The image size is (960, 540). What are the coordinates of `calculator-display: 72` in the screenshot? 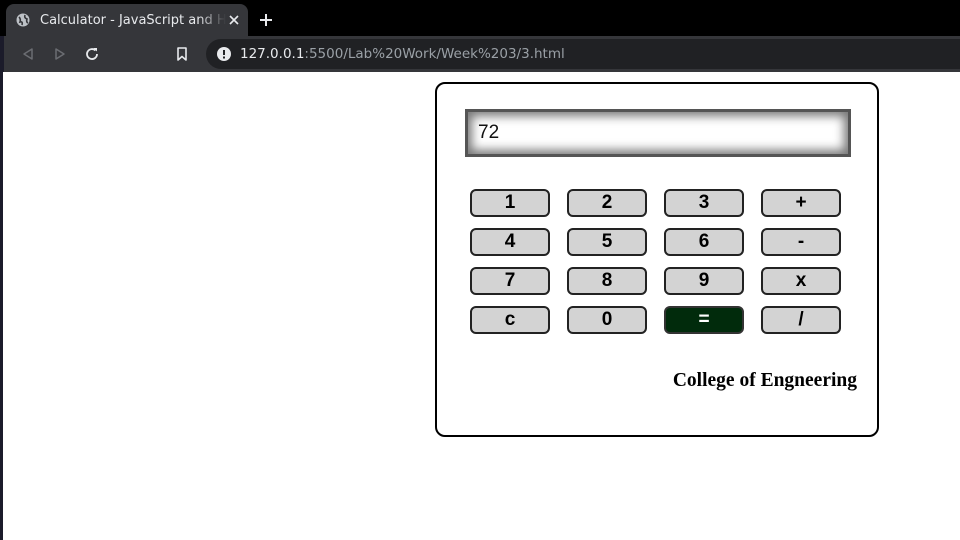 It's located at (658, 133).